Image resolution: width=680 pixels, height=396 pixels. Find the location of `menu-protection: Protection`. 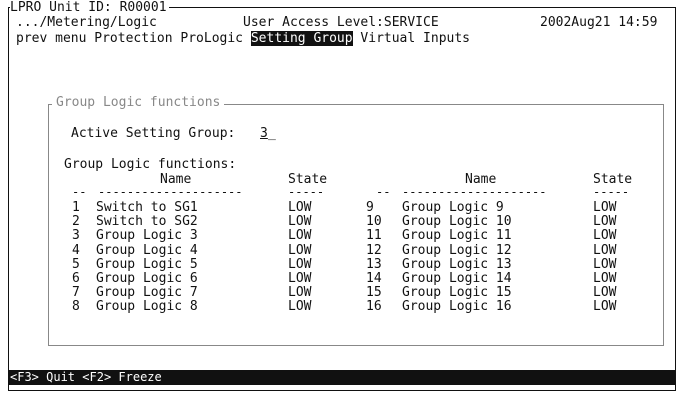

menu-protection: Protection is located at coordinates (133, 38).